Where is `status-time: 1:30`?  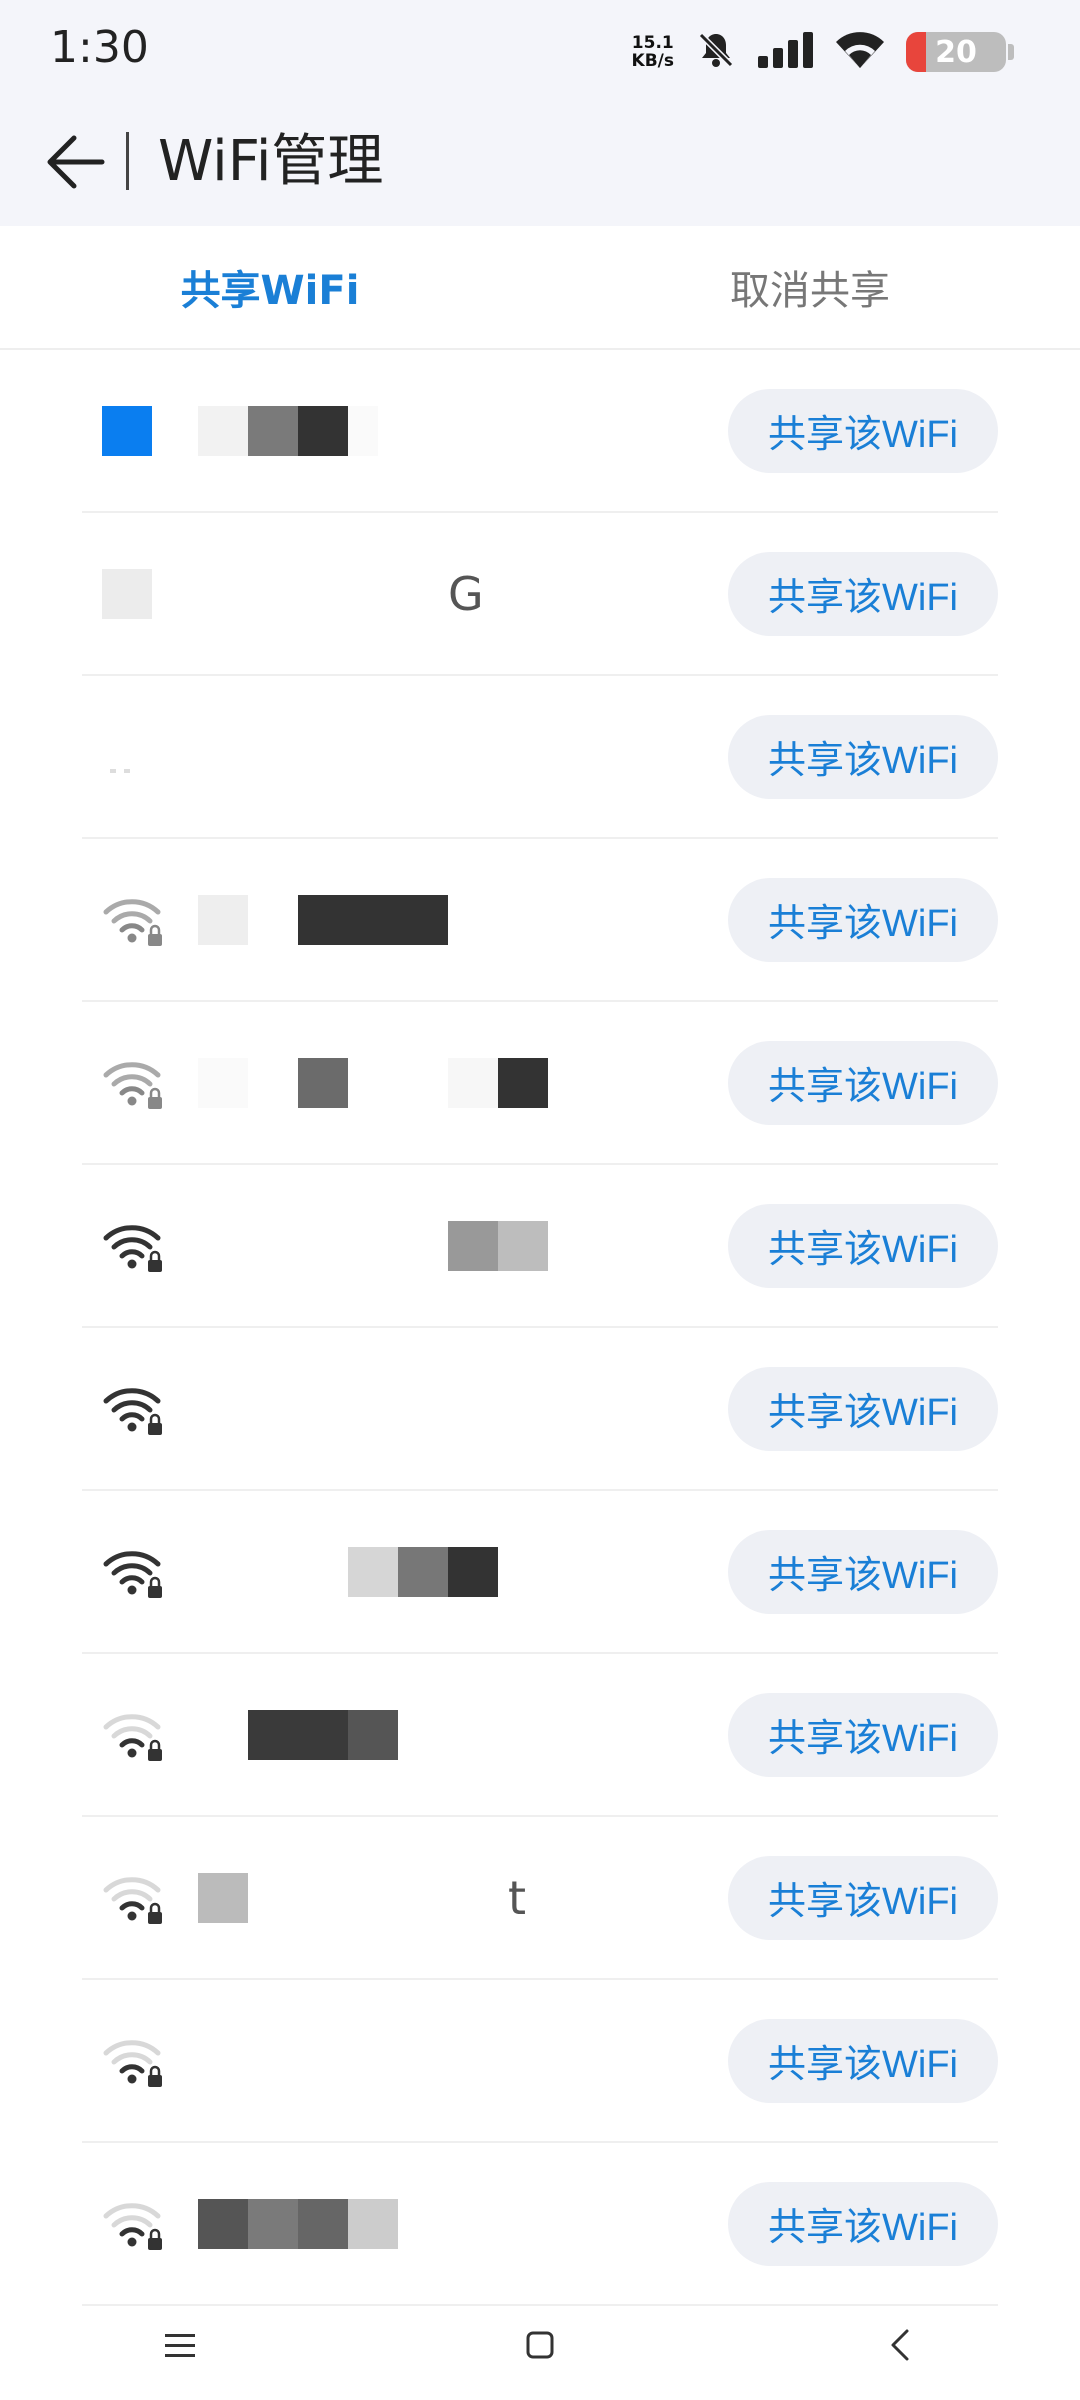 status-time: 1:30 is located at coordinates (99, 47).